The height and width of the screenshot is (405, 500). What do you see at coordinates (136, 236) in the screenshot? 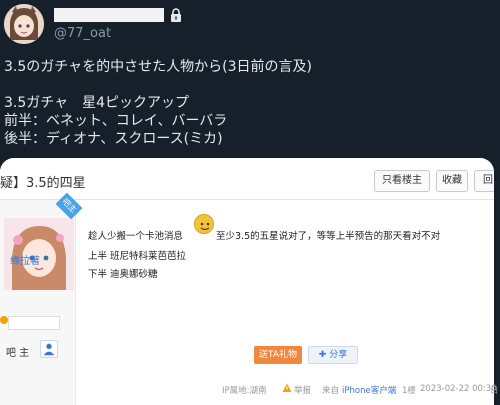
I see `post-text: 趁人少搬一个卡池消息` at bounding box center [136, 236].